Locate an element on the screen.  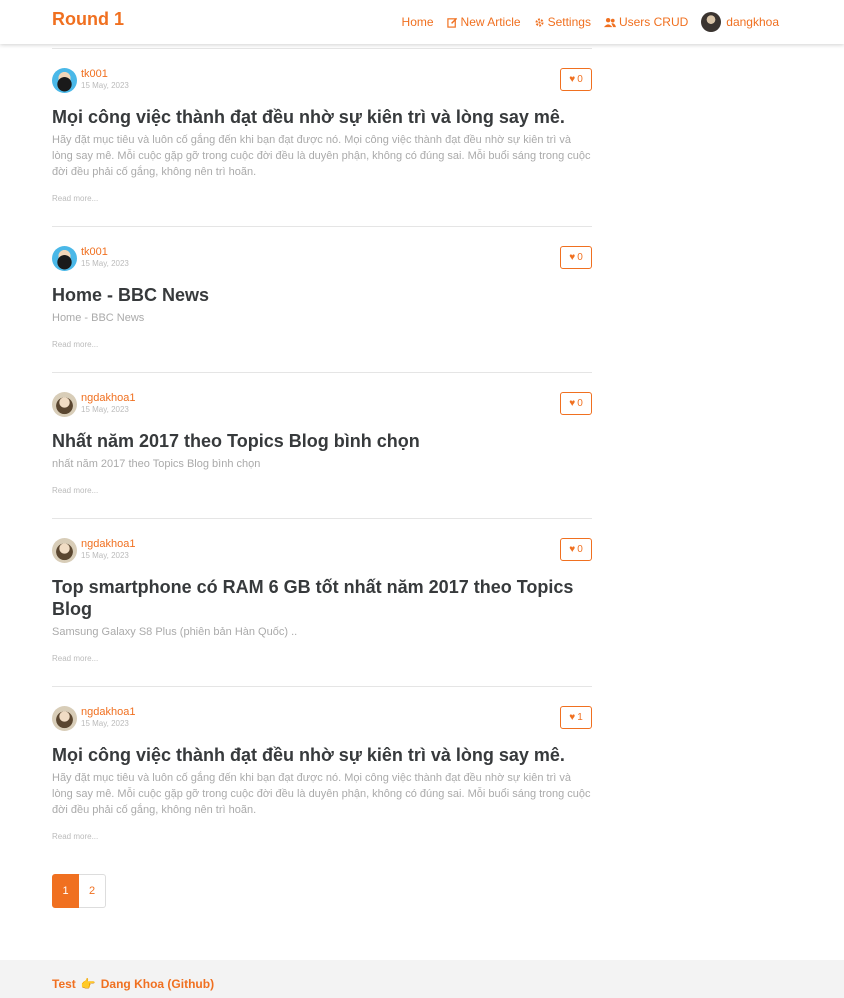
nav-new-article-label: New Article is located at coordinates (490, 22).